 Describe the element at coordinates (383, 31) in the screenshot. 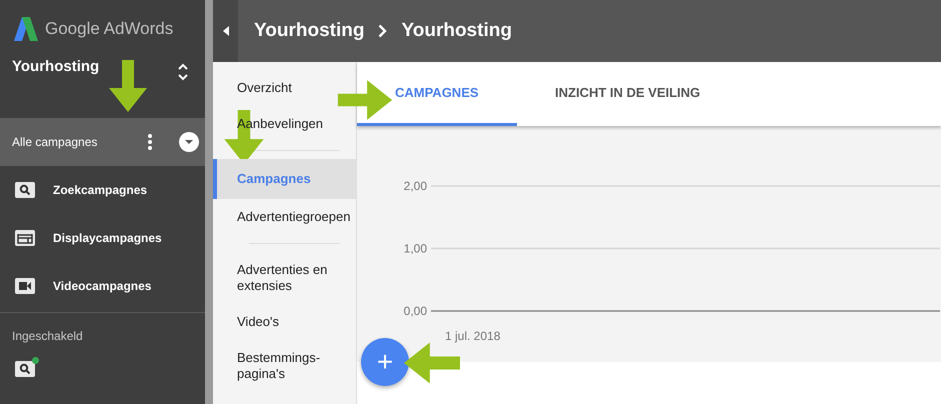

I see `chevron-right-icon` at that location.